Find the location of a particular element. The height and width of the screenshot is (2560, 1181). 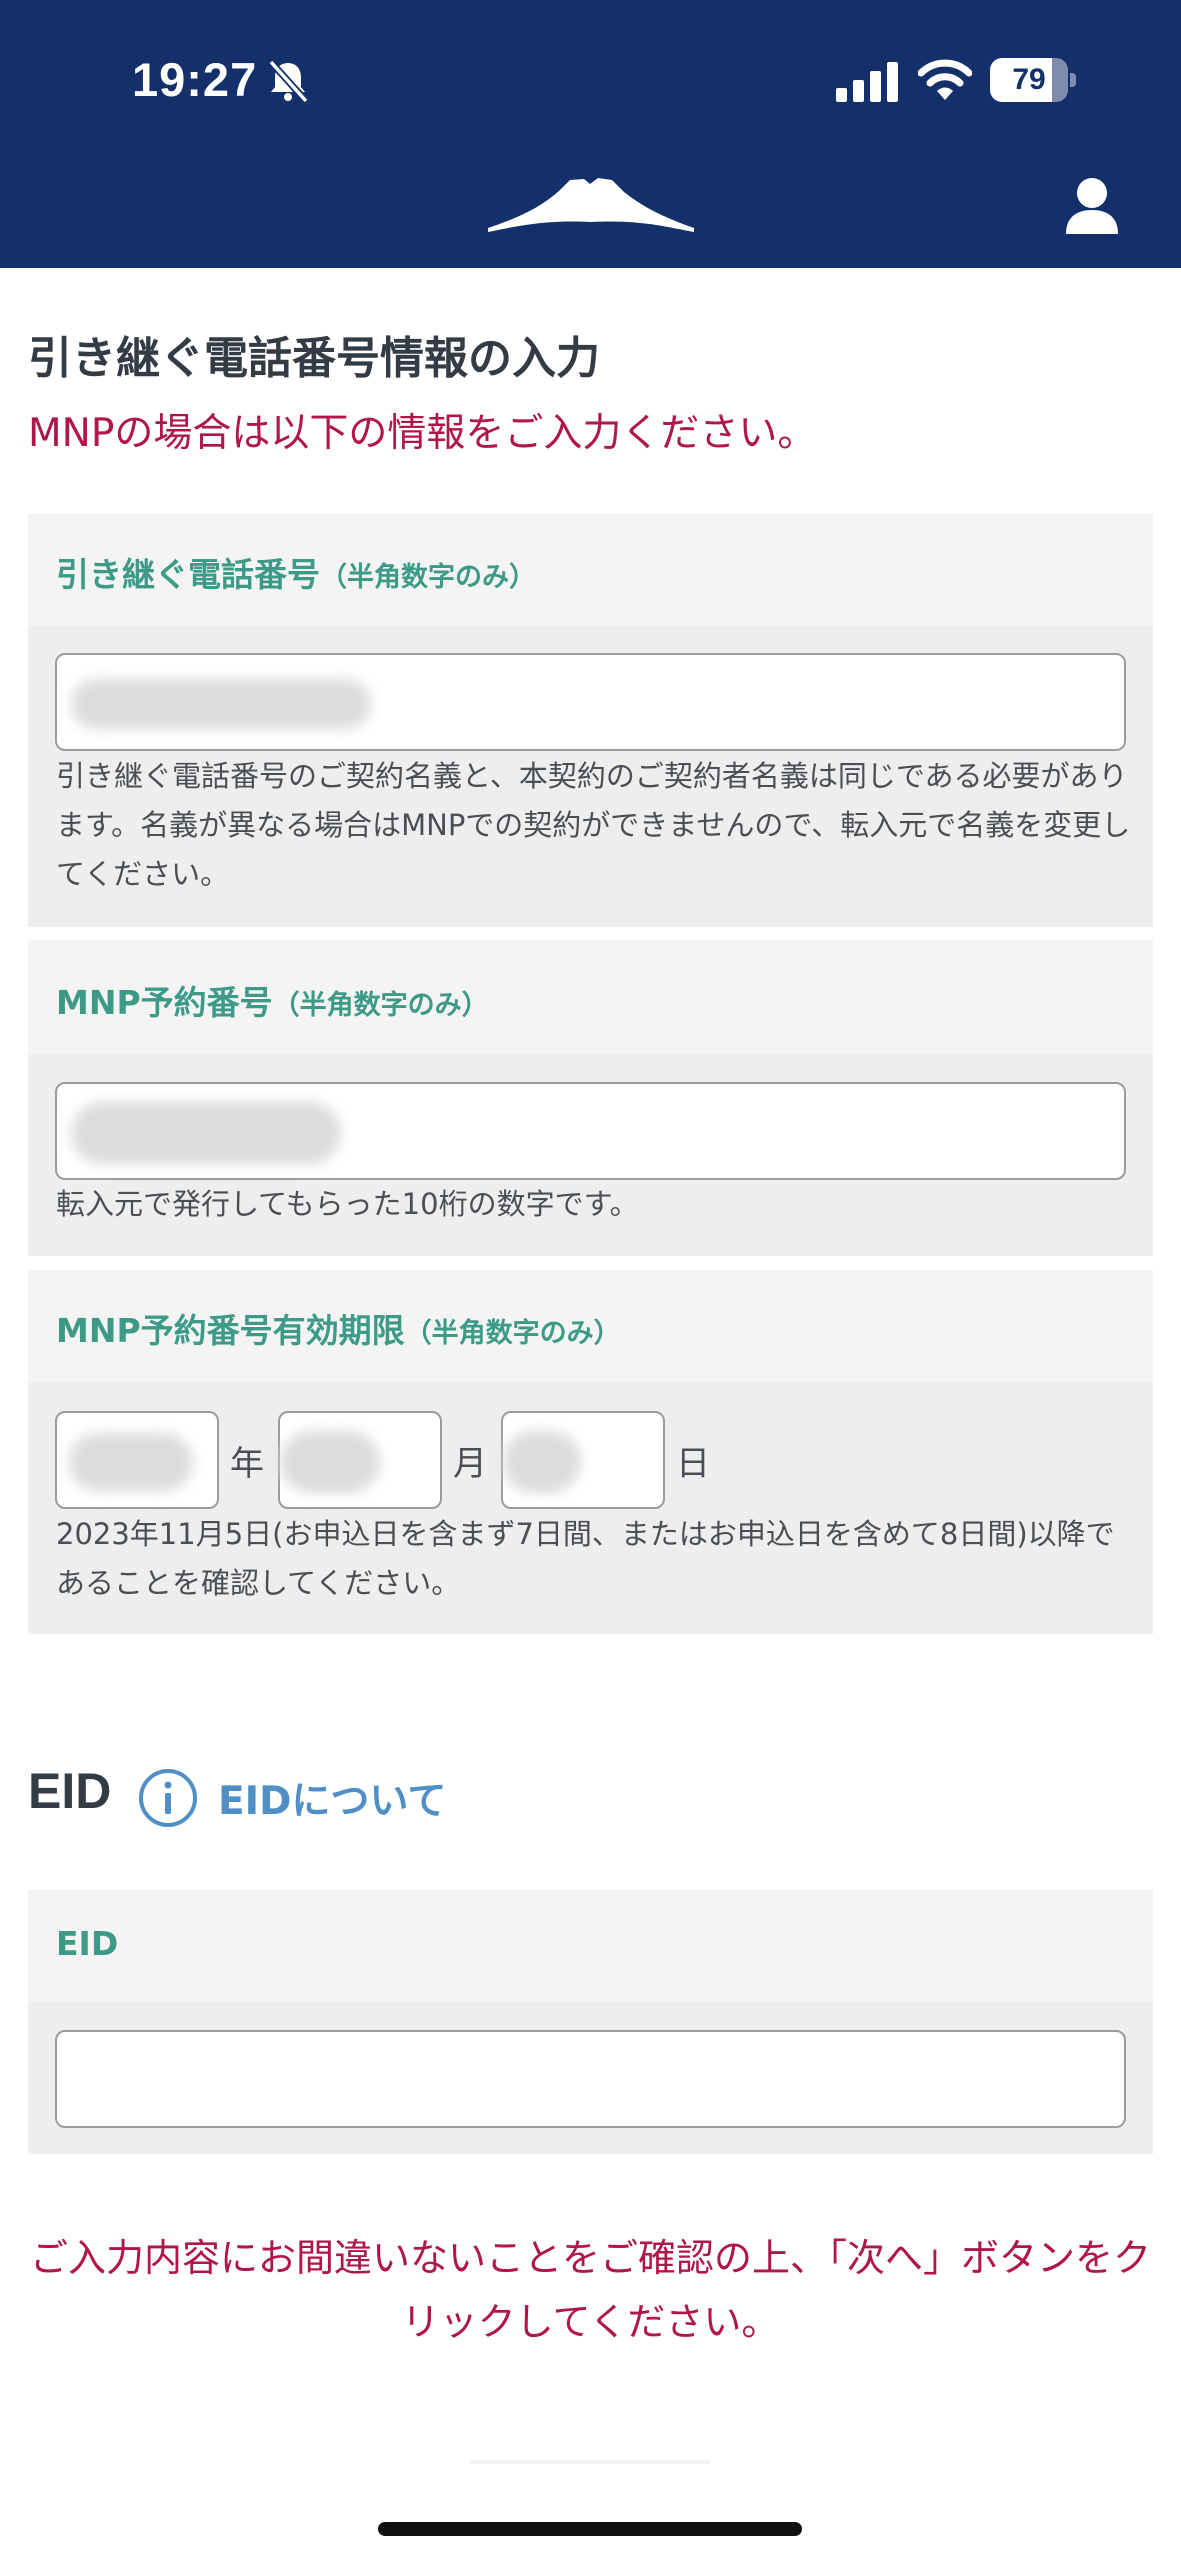

mnp-reservation-header: MNP予約番号（半角数字のみ） is located at coordinates (590, 997).